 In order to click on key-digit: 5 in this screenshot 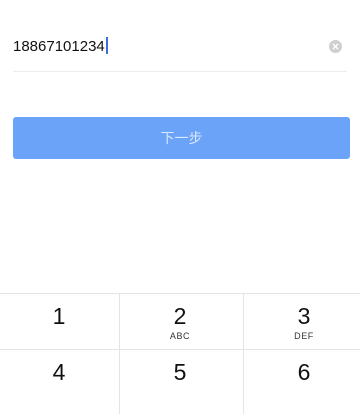, I will do `click(180, 372)`.